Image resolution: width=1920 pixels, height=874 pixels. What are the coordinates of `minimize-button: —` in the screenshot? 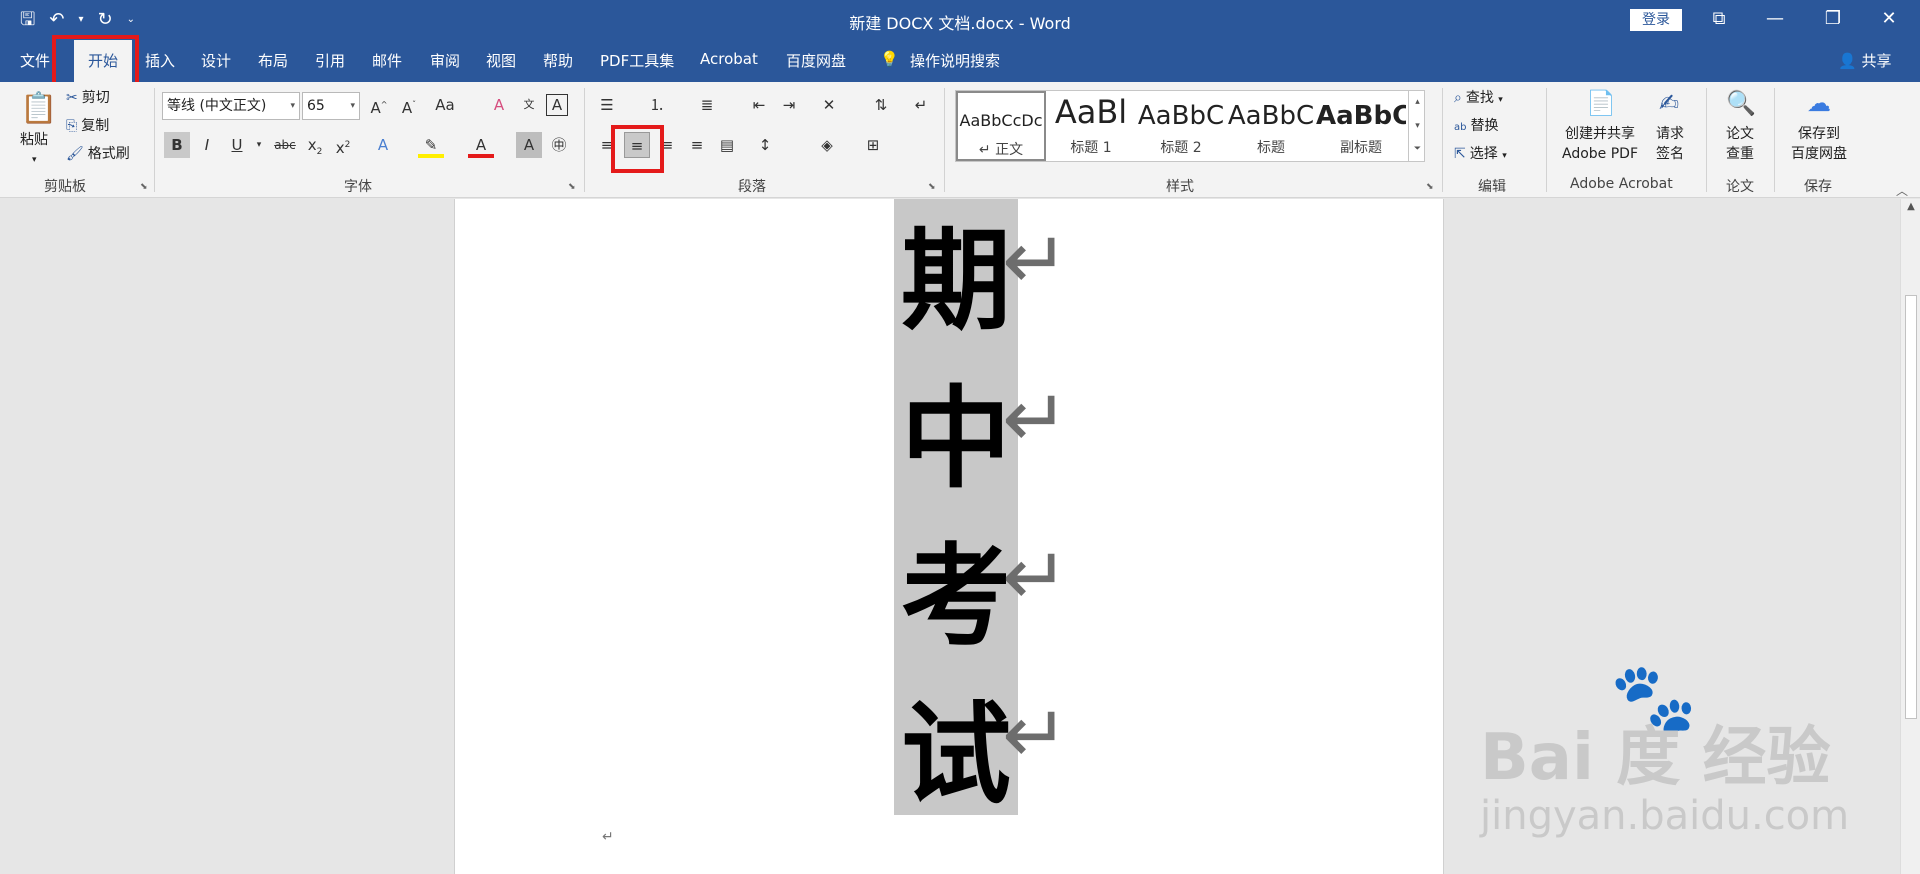 It's located at (1775, 19).